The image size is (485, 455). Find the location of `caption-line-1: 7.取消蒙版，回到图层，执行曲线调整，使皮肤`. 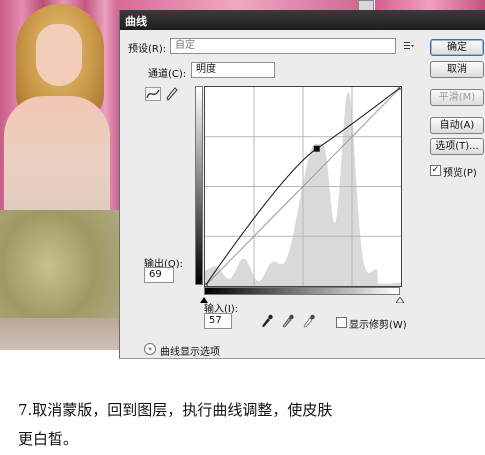

caption-line-1: 7.取消蒙版，回到图层，执行曲线调整，使皮肤 is located at coordinates (175, 410).